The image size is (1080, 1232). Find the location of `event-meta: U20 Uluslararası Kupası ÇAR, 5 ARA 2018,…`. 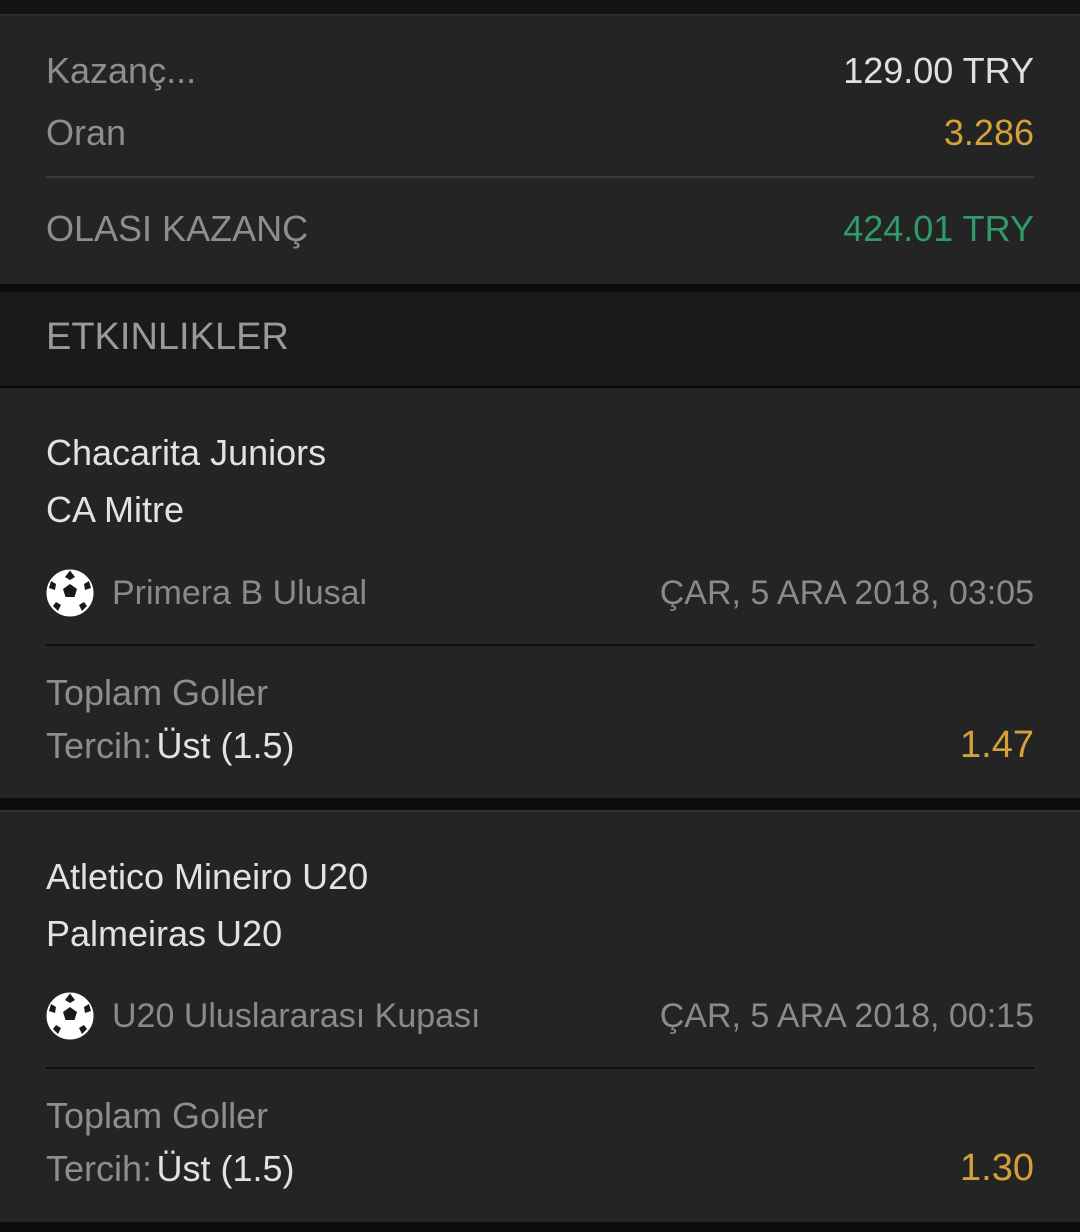

event-meta: U20 Uluslararası Kupası ÇAR, 5 ARA 2018,… is located at coordinates (540, 1016).